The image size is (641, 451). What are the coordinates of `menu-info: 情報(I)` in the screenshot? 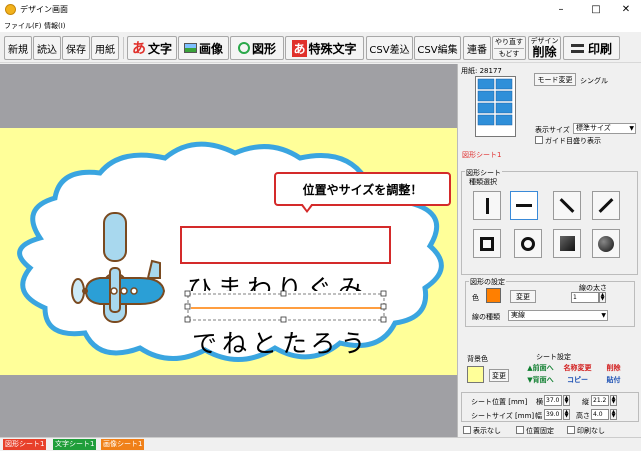 It's located at (55, 26).